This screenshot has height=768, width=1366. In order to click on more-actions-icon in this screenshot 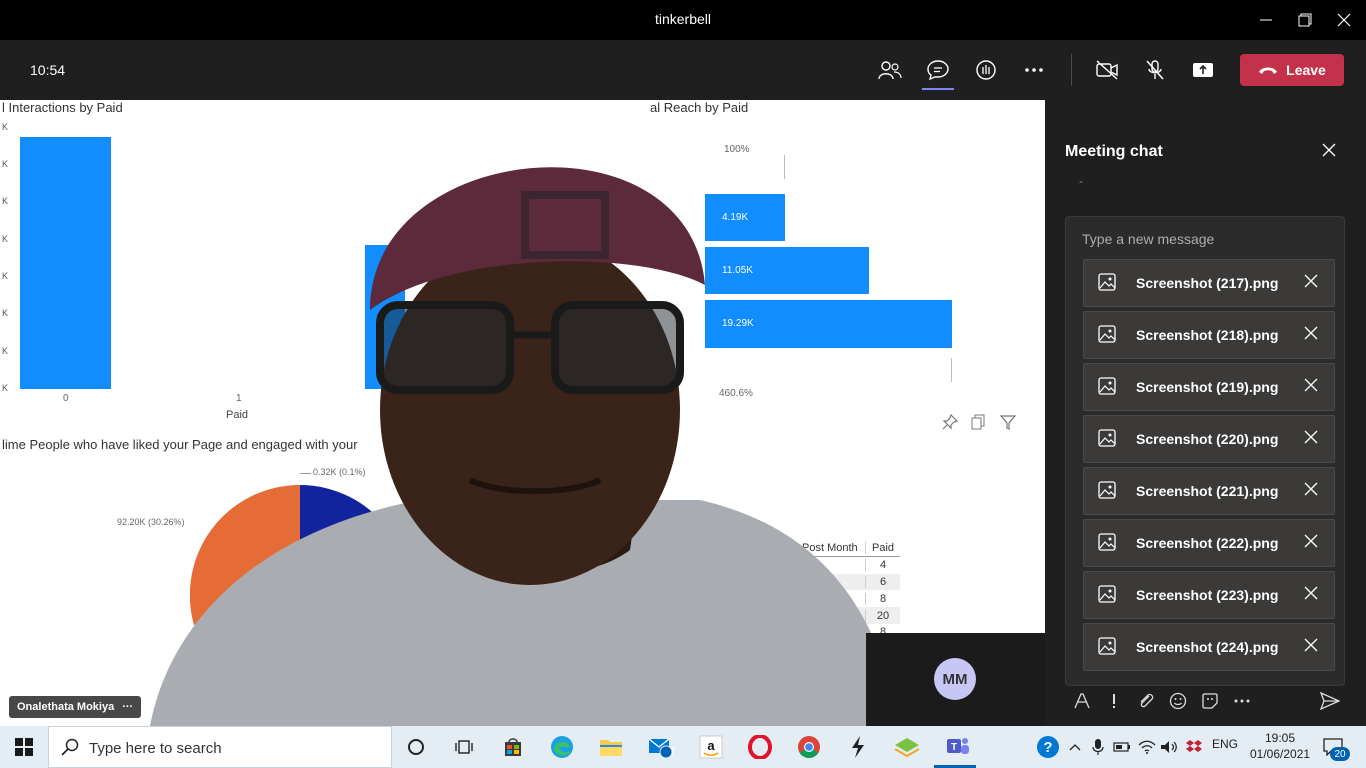, I will do `click(1034, 70)`.